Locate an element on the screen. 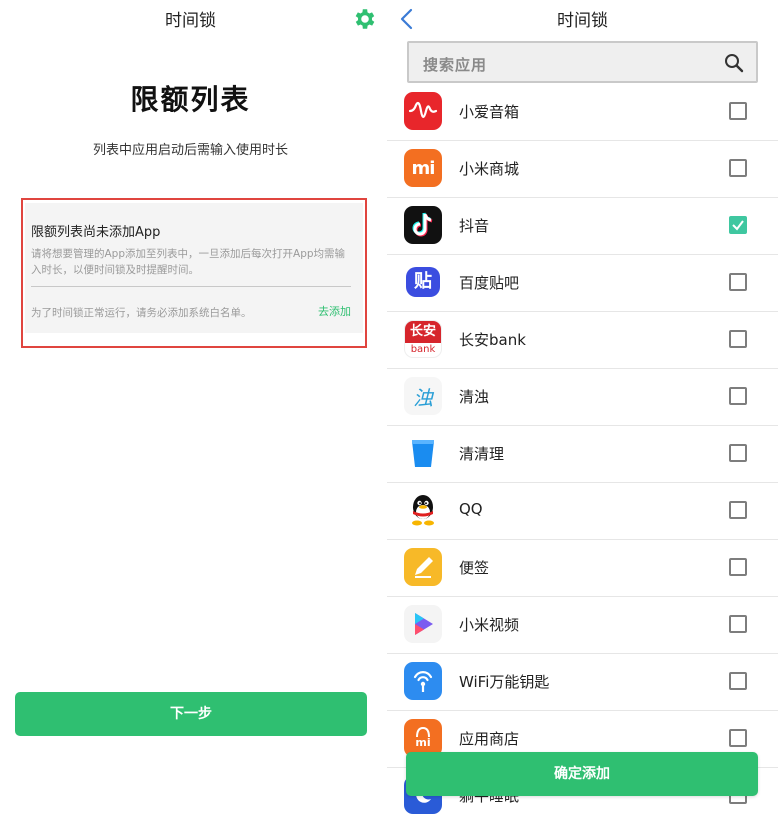  qq-penguin-icon is located at coordinates (423, 510).